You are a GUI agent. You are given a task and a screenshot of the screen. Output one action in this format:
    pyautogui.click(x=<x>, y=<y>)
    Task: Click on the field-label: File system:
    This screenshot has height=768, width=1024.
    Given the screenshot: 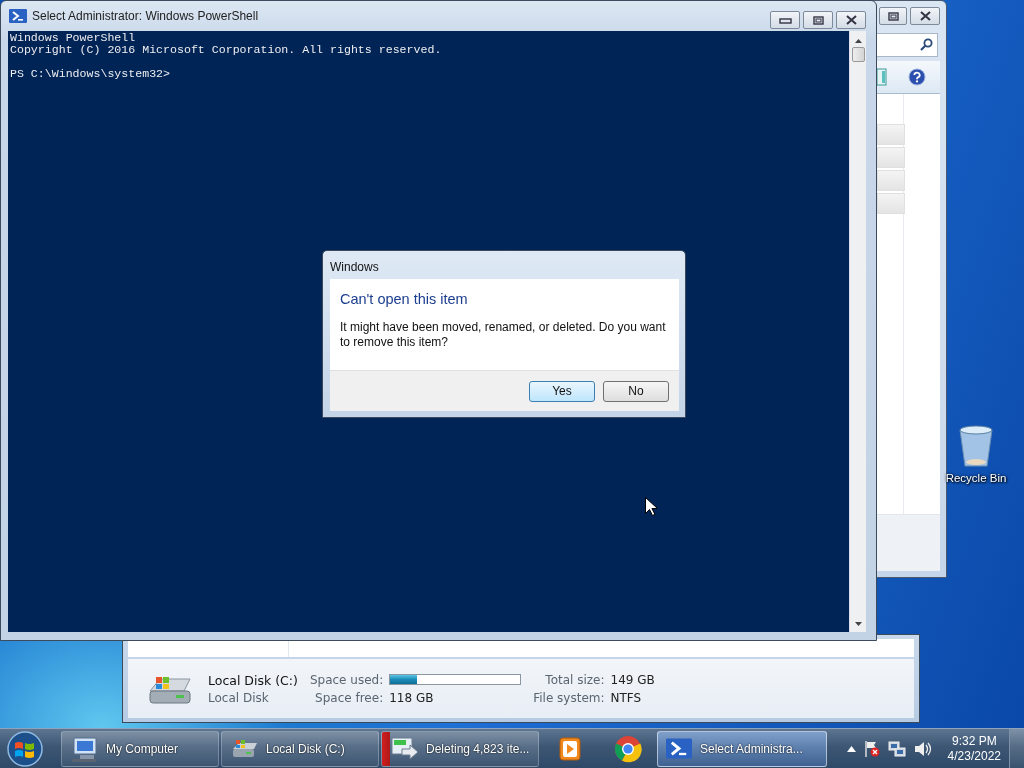 What is the action you would take?
    pyautogui.click(x=569, y=697)
    